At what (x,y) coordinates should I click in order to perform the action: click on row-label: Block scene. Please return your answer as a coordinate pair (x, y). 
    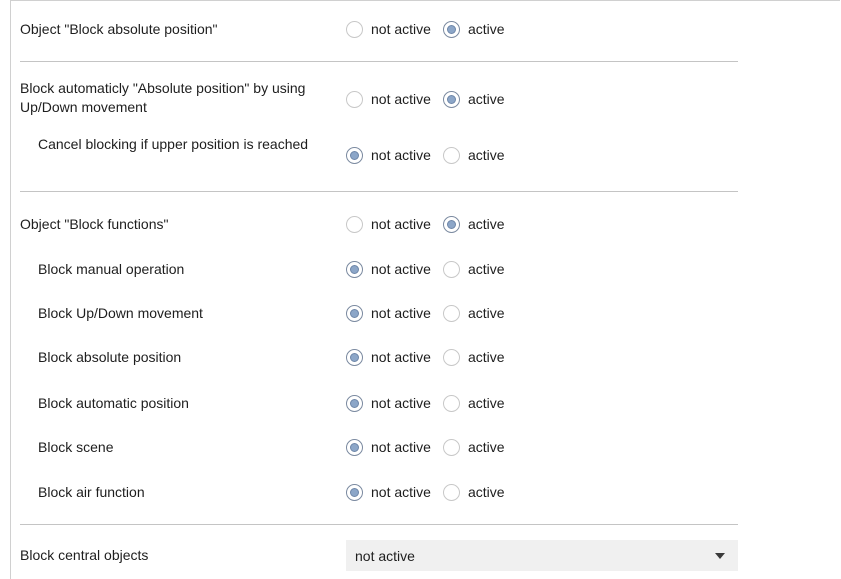
    Looking at the image, I should click on (76, 446).